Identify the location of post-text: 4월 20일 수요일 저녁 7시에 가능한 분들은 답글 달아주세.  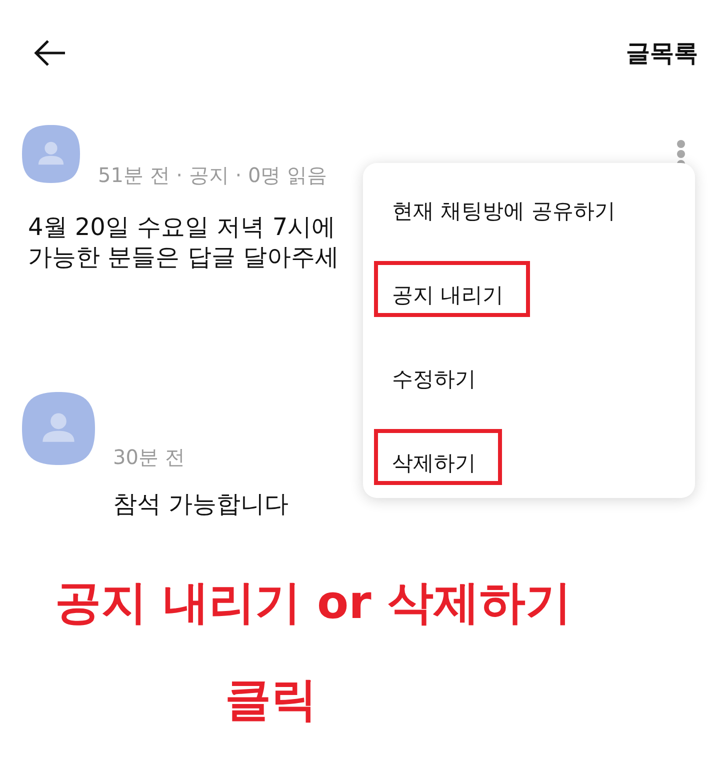
(183, 242).